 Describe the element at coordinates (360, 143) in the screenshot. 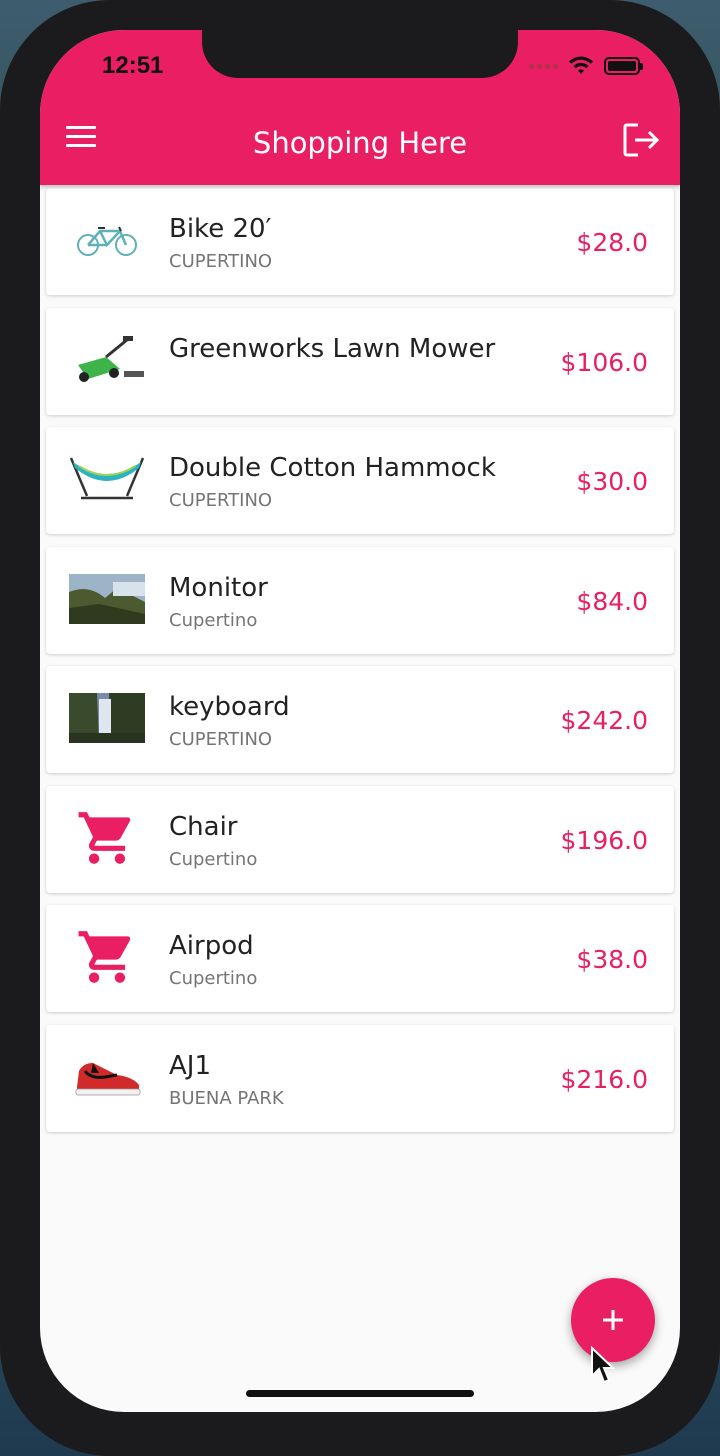

I see `app-title: Shopping Here` at that location.